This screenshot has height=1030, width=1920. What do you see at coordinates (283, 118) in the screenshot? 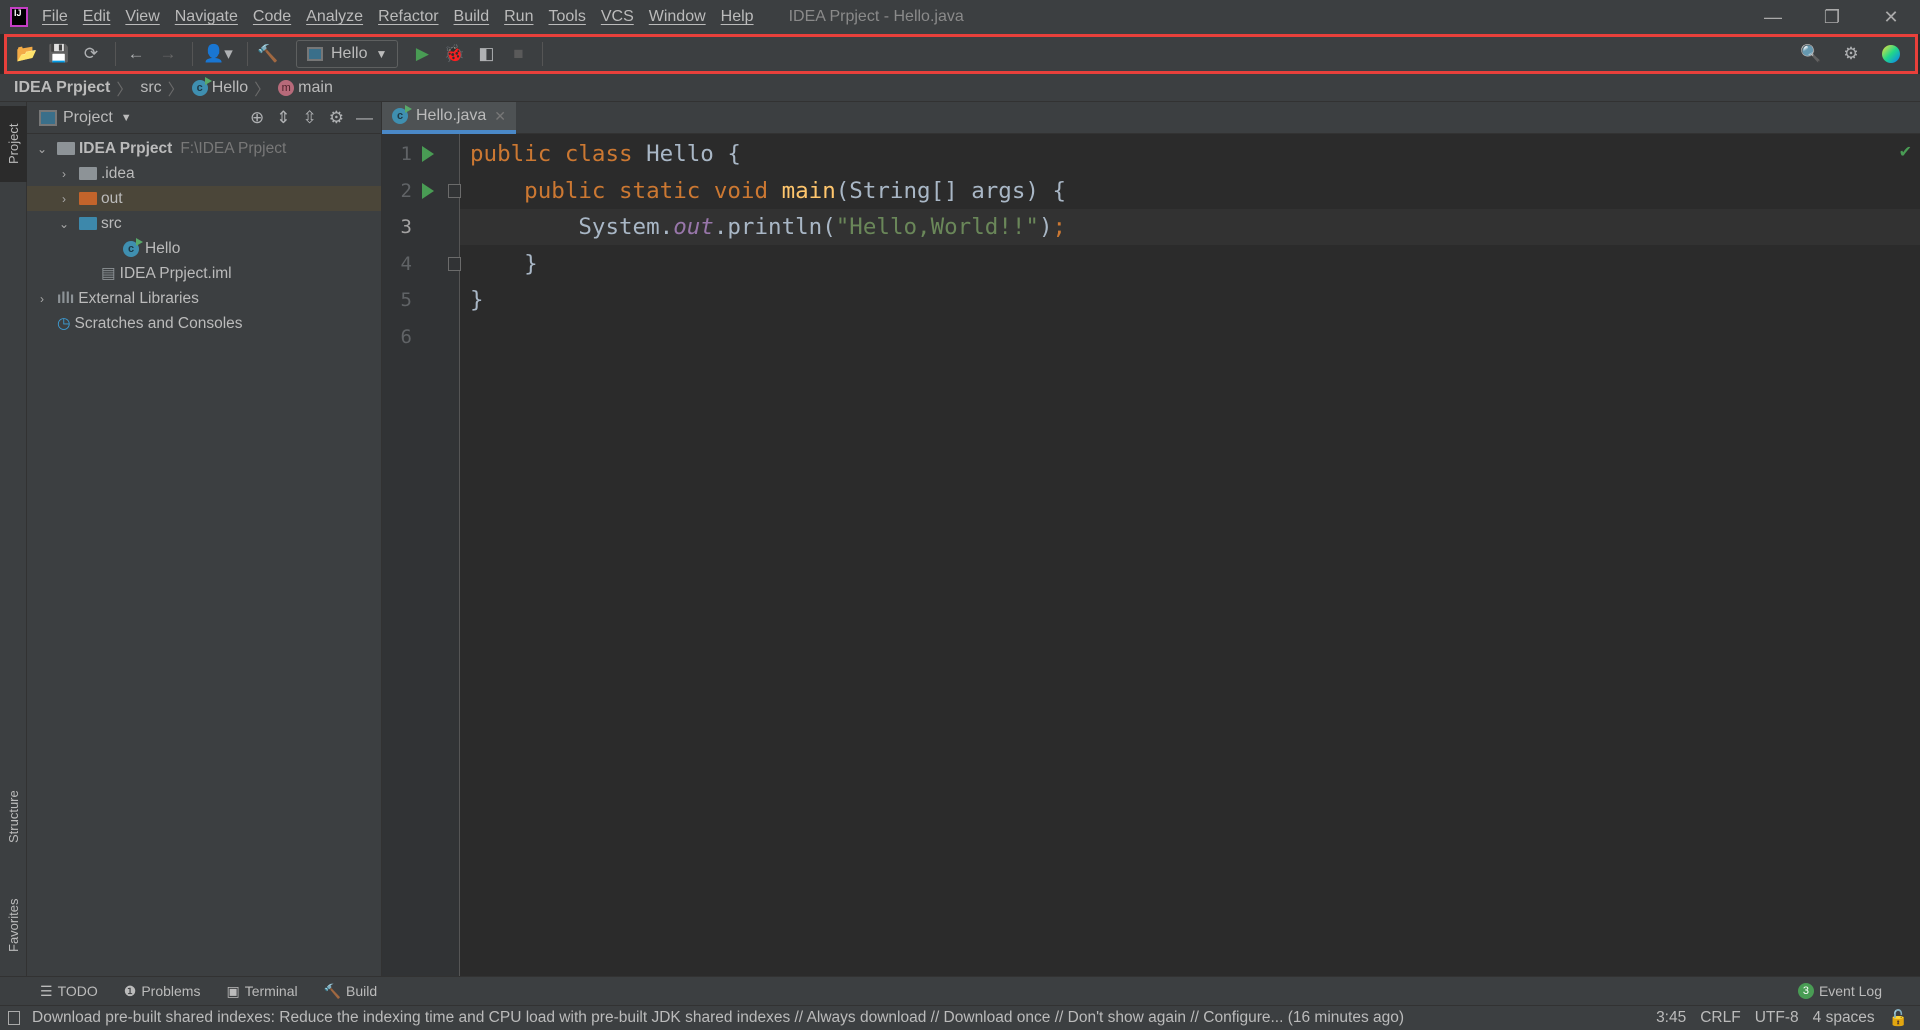
I see `expand-all-icon: ⇕` at bounding box center [283, 118].